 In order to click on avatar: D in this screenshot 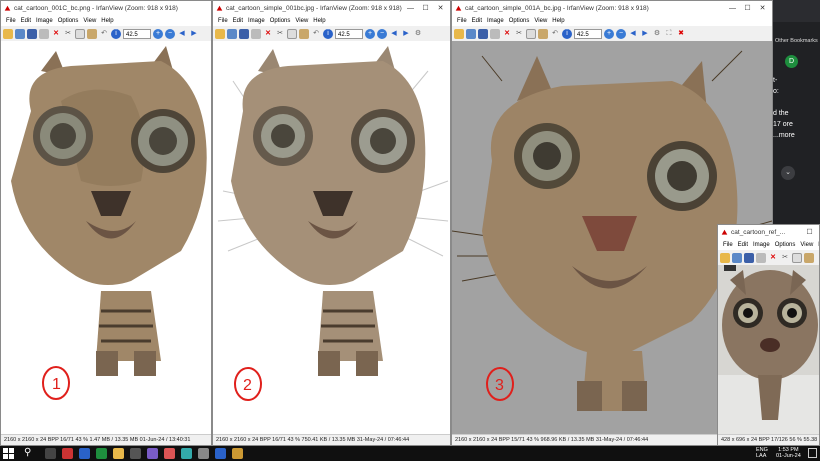, I will do `click(791, 61)`.